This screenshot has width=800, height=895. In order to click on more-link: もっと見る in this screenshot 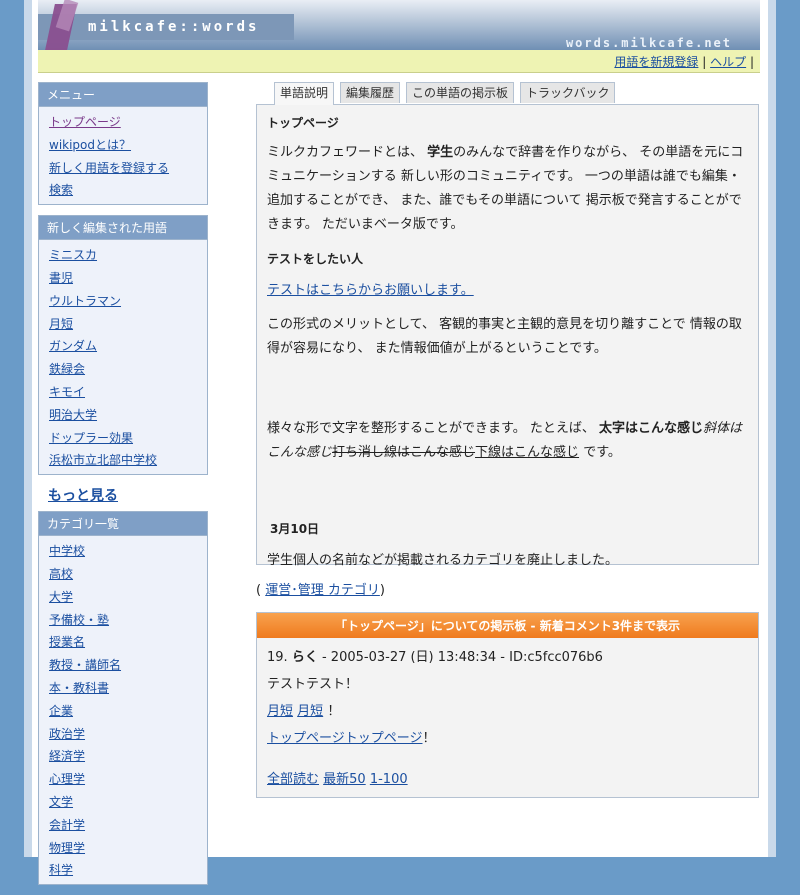, I will do `click(123, 496)`.